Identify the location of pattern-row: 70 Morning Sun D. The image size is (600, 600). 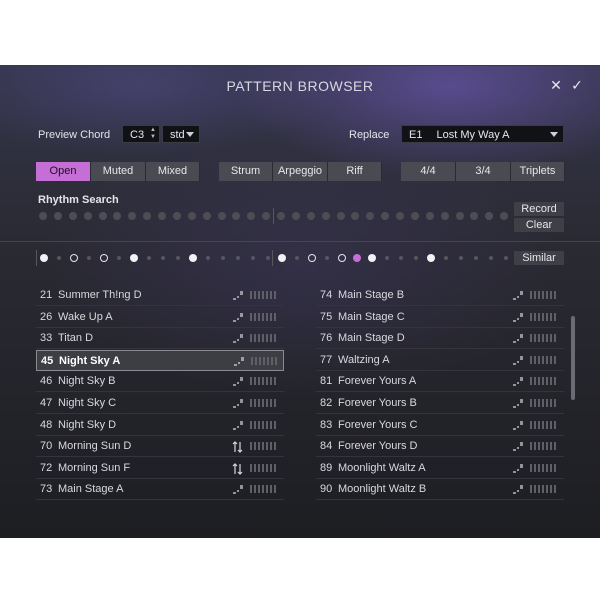
(160, 447).